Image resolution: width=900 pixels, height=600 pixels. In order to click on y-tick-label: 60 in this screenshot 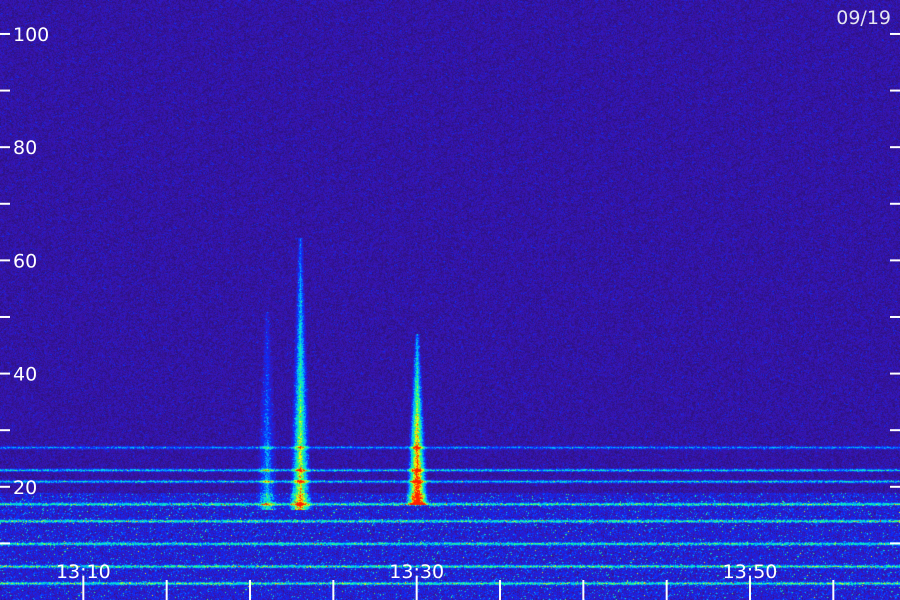, I will do `click(25, 261)`.